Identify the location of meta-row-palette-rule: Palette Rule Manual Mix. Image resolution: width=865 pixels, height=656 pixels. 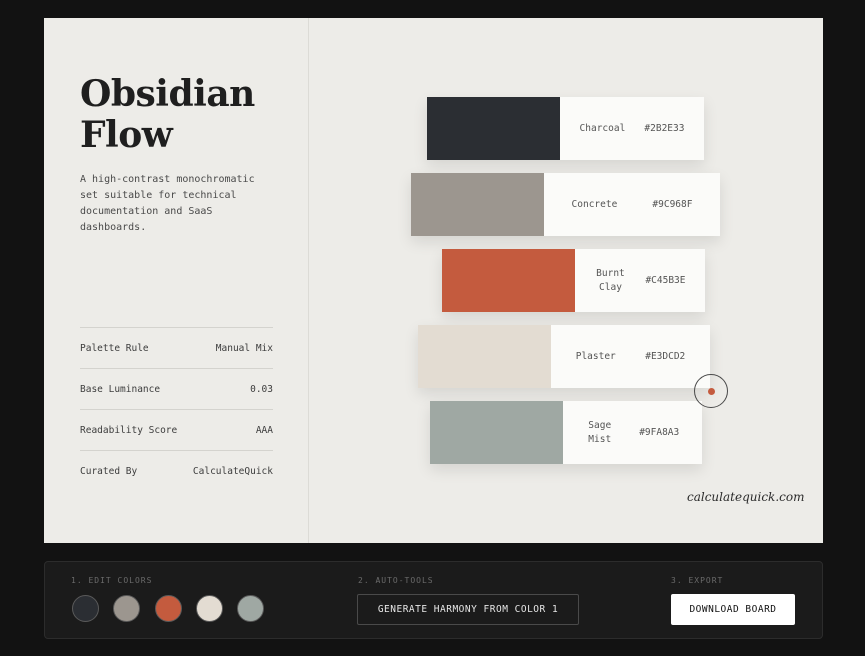
(176, 347).